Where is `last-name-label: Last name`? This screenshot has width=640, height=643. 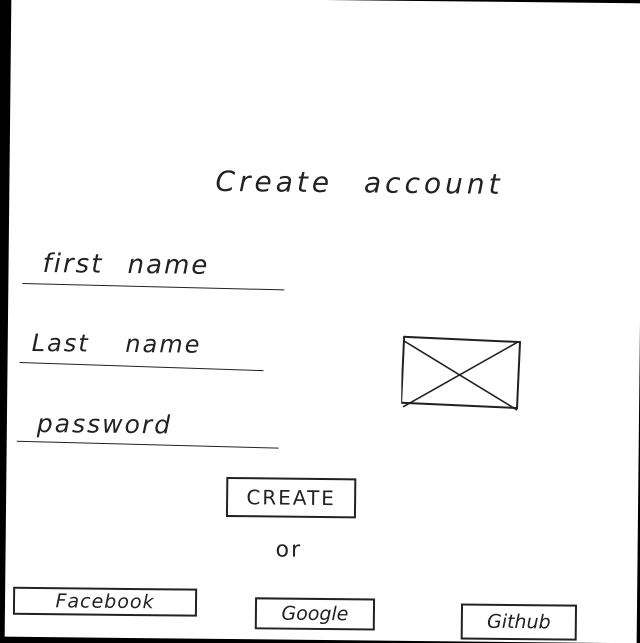
last-name-label: Last name is located at coordinates (116, 343).